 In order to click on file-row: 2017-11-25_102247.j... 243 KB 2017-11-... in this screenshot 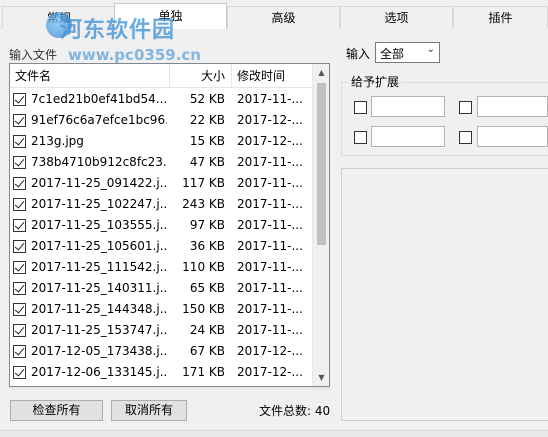, I will do `click(161, 204)`.